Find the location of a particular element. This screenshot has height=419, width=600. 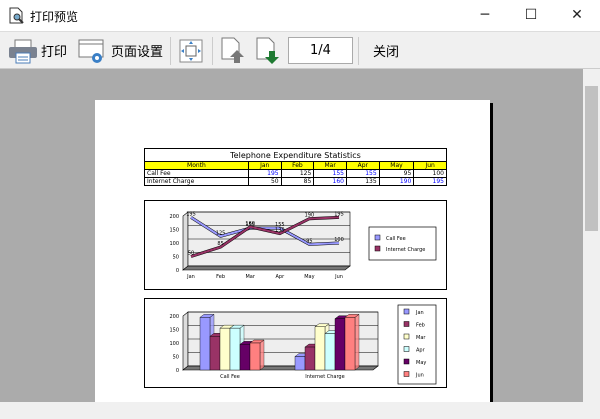

header-cell: May is located at coordinates (396, 165).